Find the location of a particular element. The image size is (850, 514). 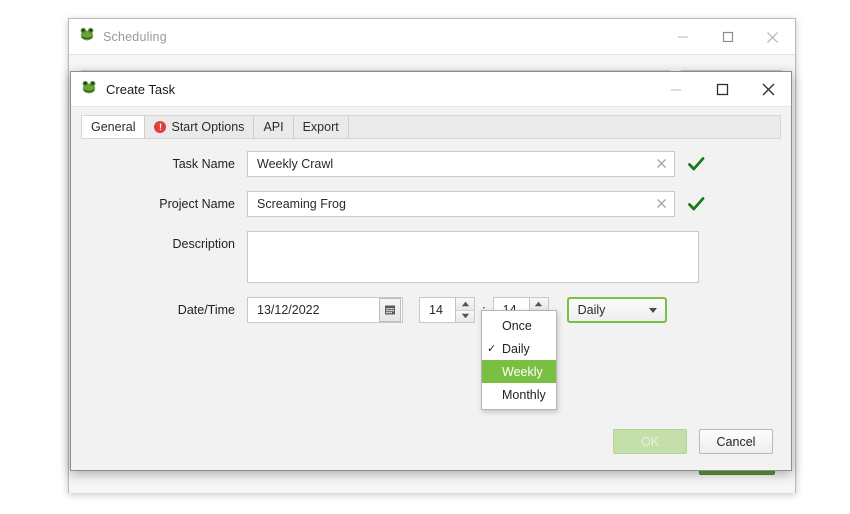

project-name-value: Screaming Frog is located at coordinates (301, 204).